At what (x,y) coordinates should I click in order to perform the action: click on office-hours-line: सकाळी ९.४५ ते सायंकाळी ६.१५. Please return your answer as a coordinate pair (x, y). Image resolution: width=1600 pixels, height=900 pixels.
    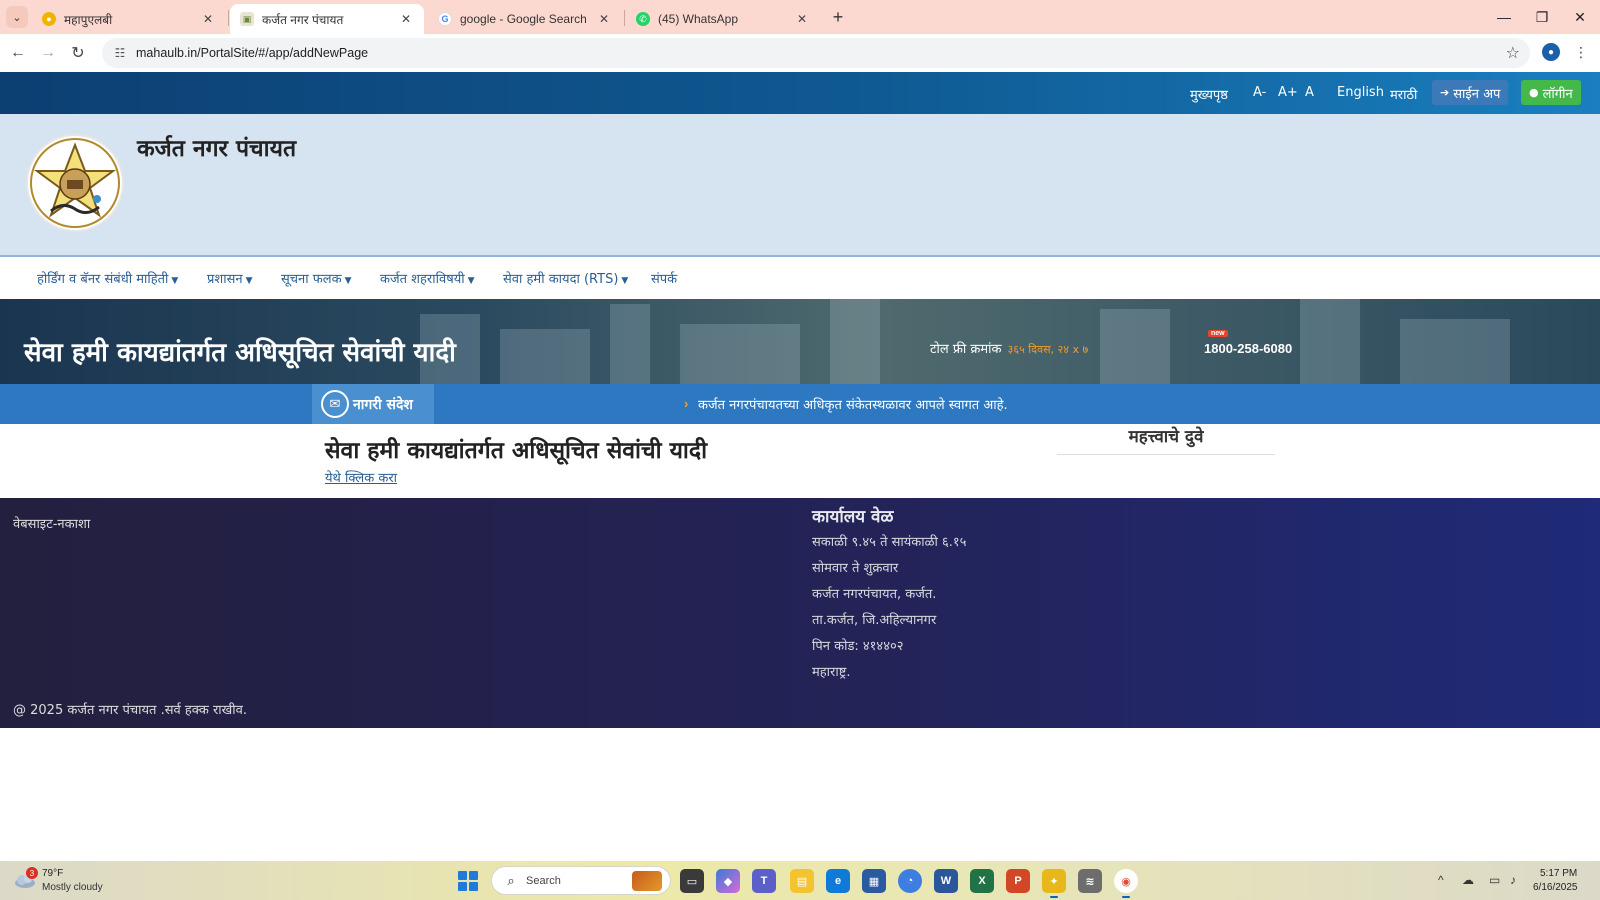
    Looking at the image, I should click on (889, 542).